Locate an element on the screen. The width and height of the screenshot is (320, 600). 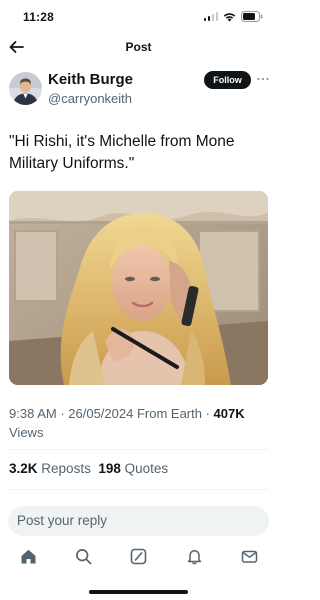
cellular-signal-icon is located at coordinates (210, 16).